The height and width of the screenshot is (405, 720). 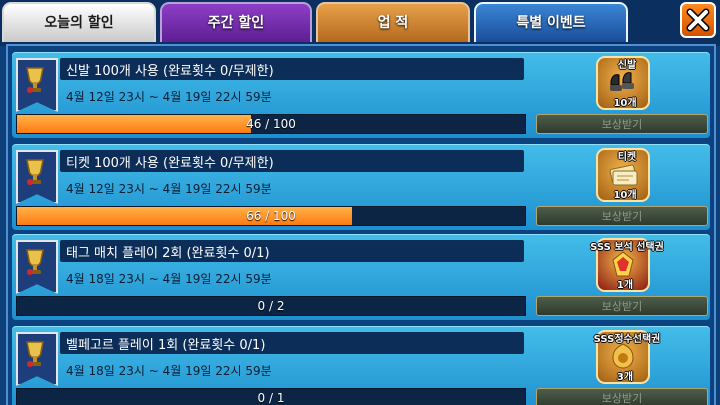 What do you see at coordinates (627, 265) in the screenshot?
I see `reward-item: SSS 보석 선택권 1개` at bounding box center [627, 265].